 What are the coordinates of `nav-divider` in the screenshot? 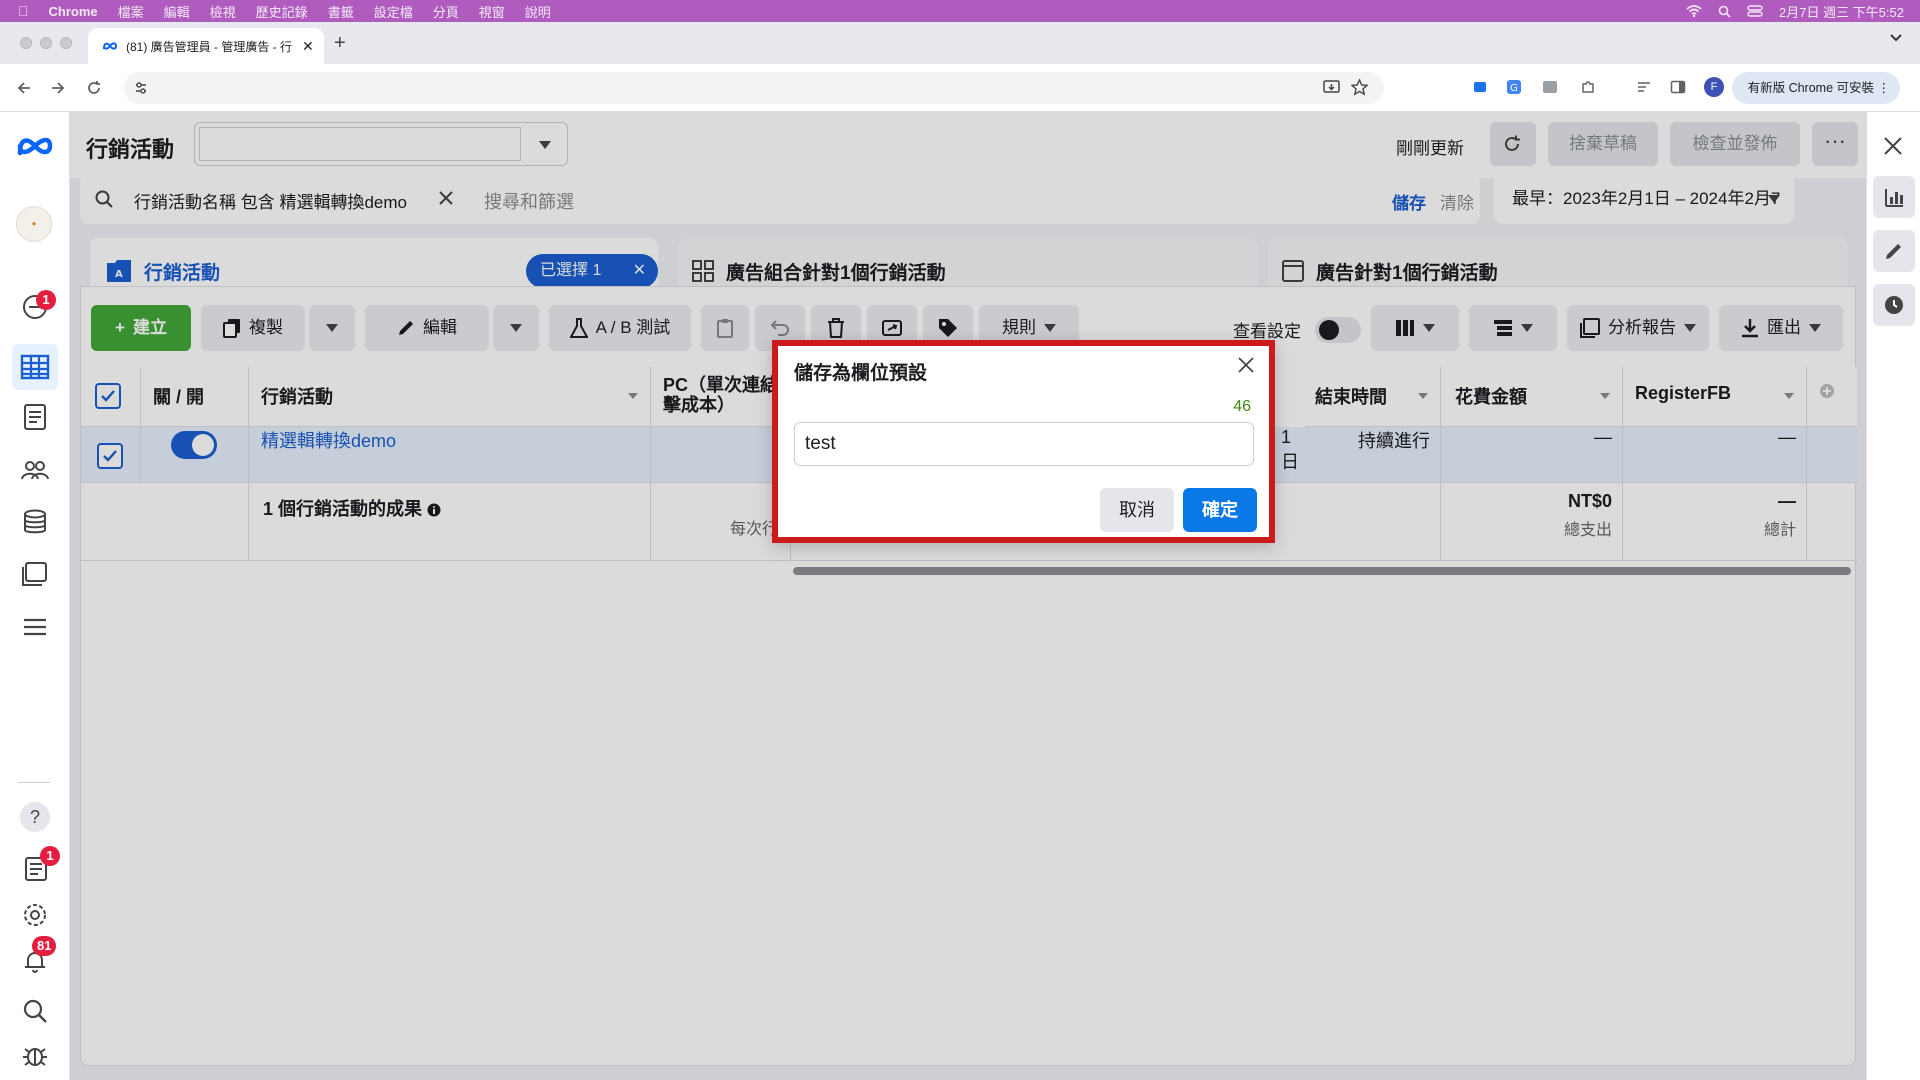 It's located at (34, 782).